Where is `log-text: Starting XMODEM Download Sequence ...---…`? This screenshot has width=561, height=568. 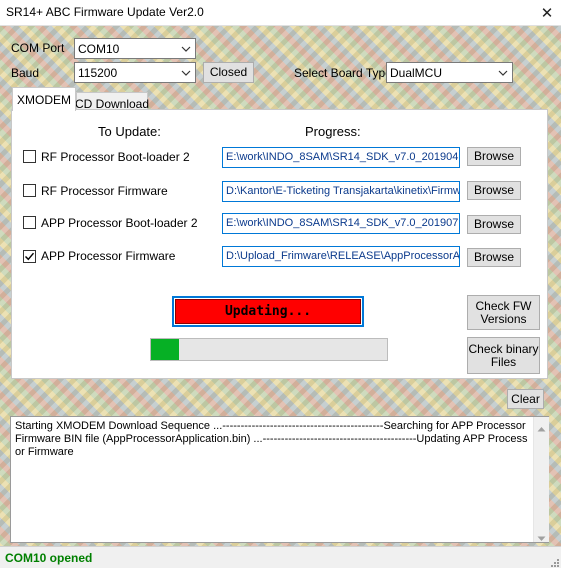
log-text: Starting XMODEM Download Sequence ...---… is located at coordinates (271, 439).